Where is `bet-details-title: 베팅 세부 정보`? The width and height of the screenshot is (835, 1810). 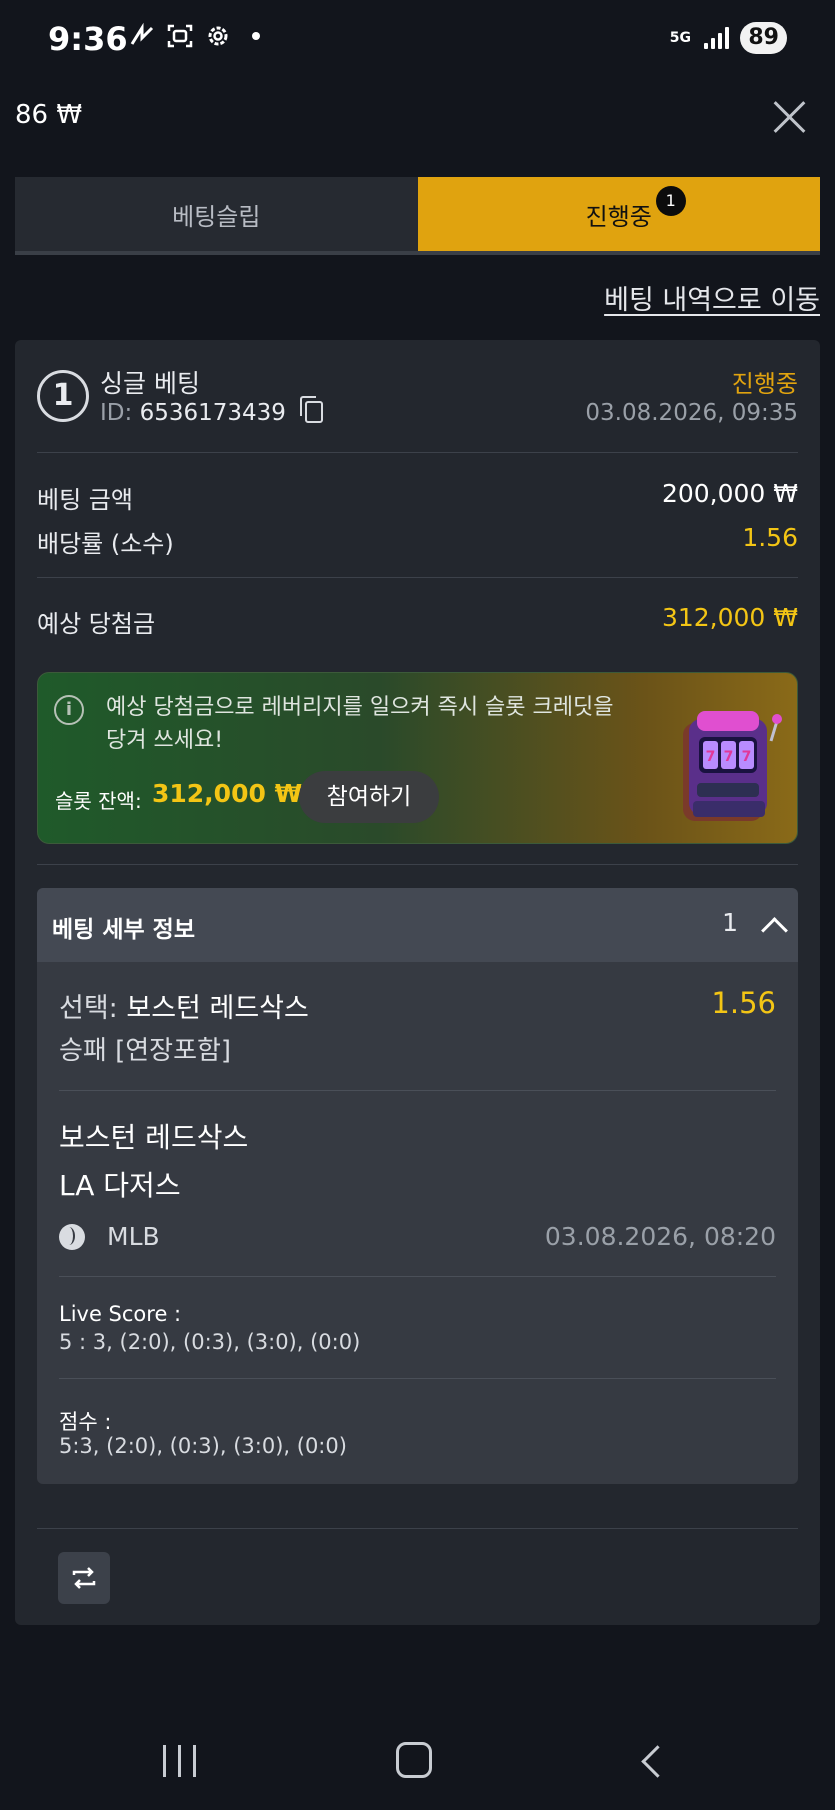
bet-details-title: 베팅 세부 정보 is located at coordinates (123, 930).